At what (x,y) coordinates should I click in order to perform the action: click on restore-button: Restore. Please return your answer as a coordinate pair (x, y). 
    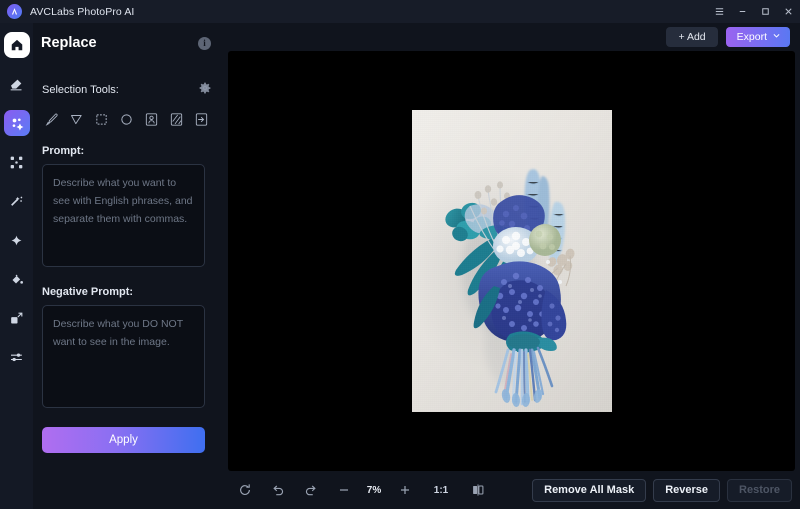
    Looking at the image, I should click on (759, 490).